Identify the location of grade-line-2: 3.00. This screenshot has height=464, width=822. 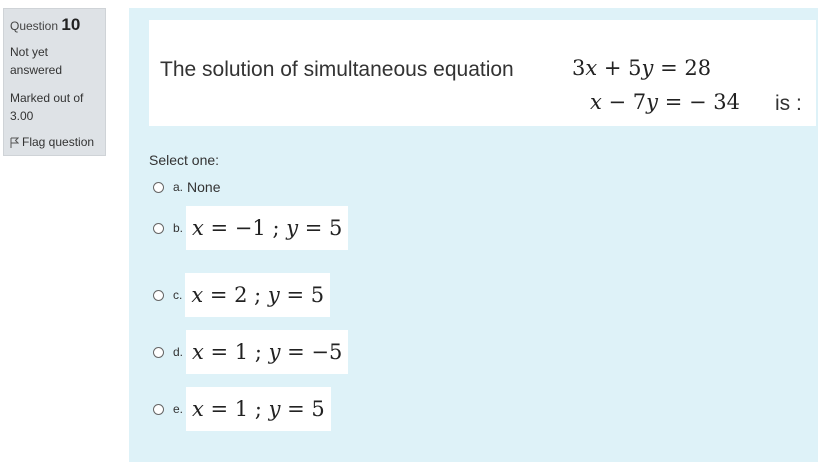
(22, 116).